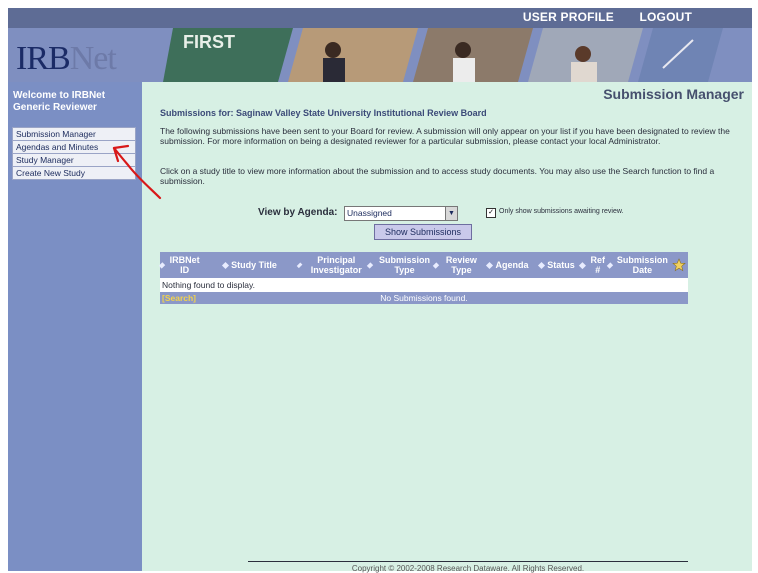  What do you see at coordinates (298, 212) in the screenshot?
I see `agenda-label: View by Agenda:` at bounding box center [298, 212].